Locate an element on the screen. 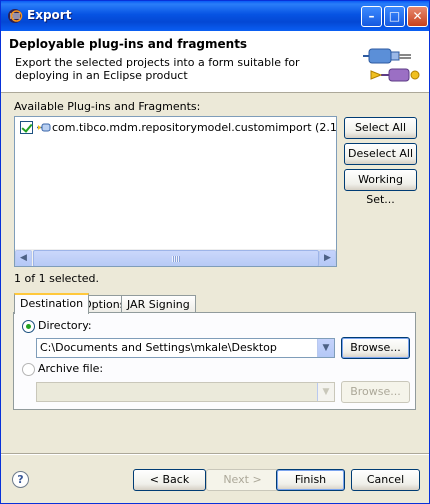 This screenshot has width=430, height=504. directory-label: Directory: is located at coordinates (65, 325).